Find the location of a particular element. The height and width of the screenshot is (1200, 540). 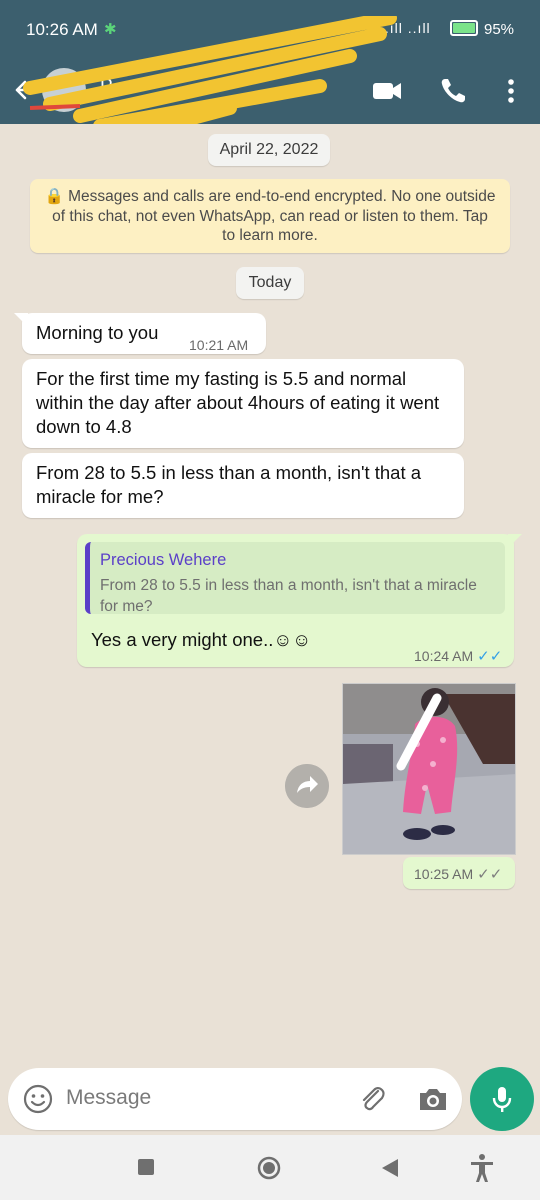

contact-name: P is located at coordinates (106, 87).